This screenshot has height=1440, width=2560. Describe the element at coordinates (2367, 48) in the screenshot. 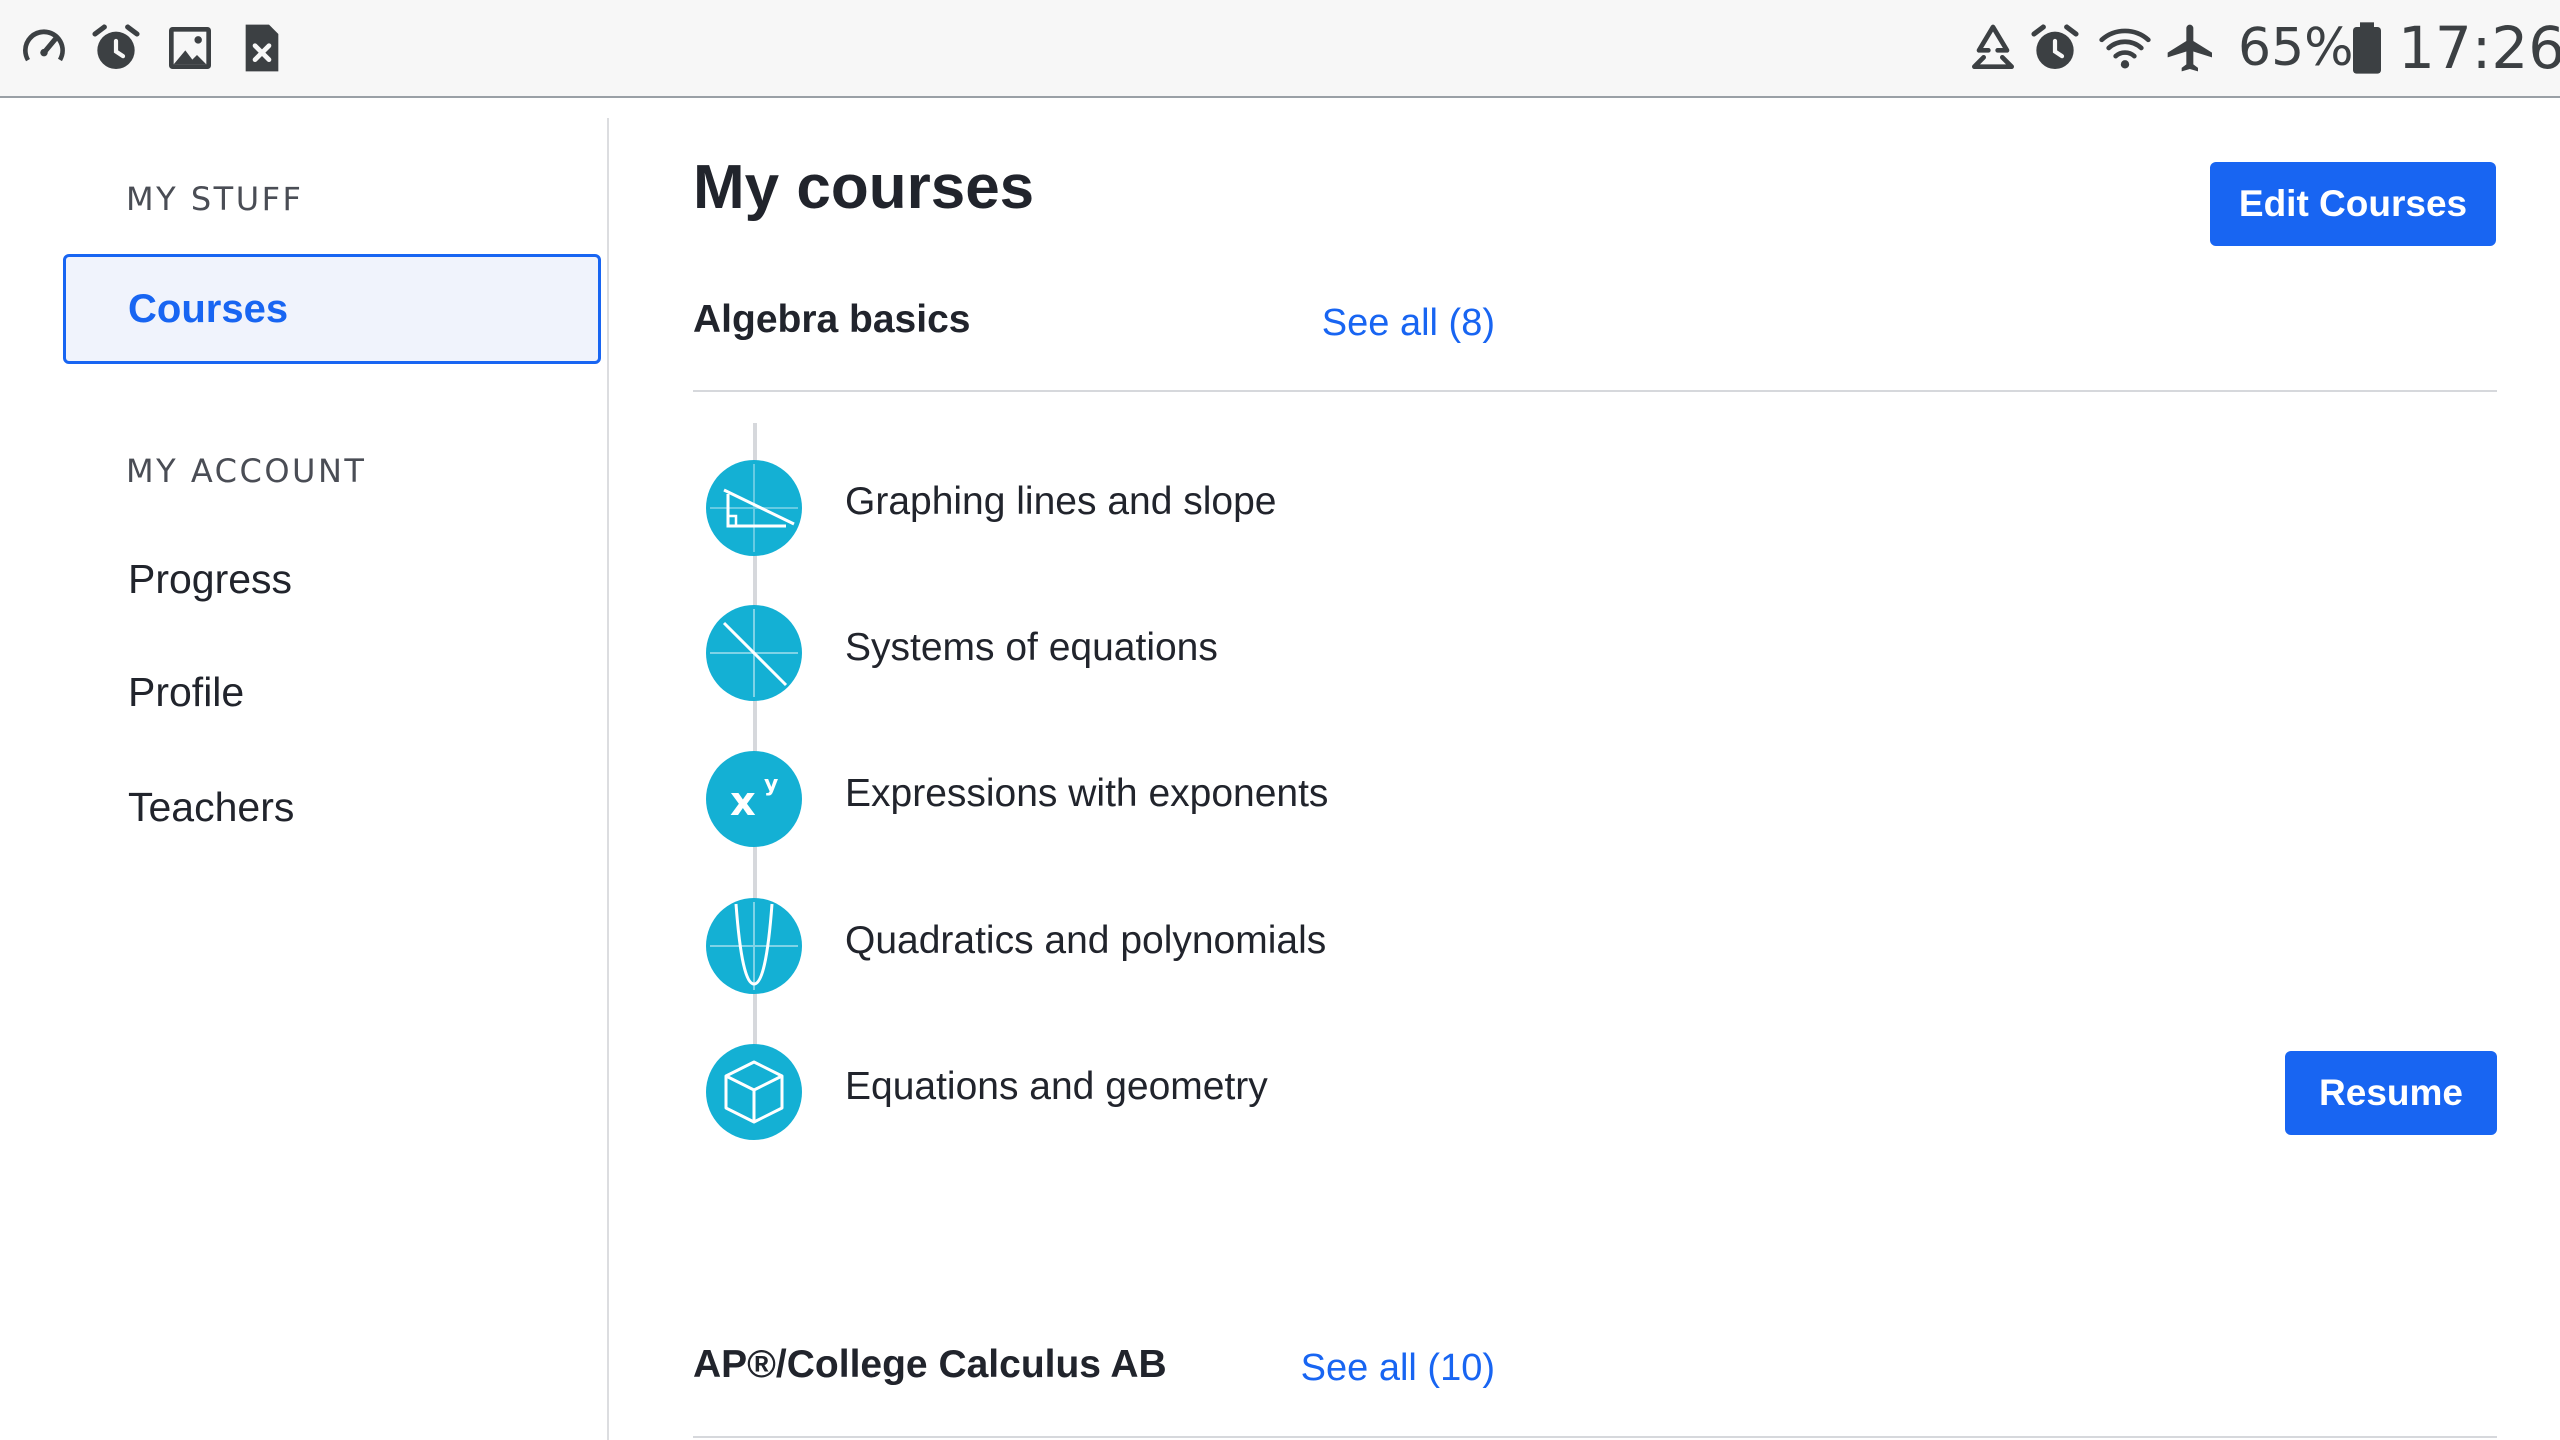

I see `battery-icon` at that location.